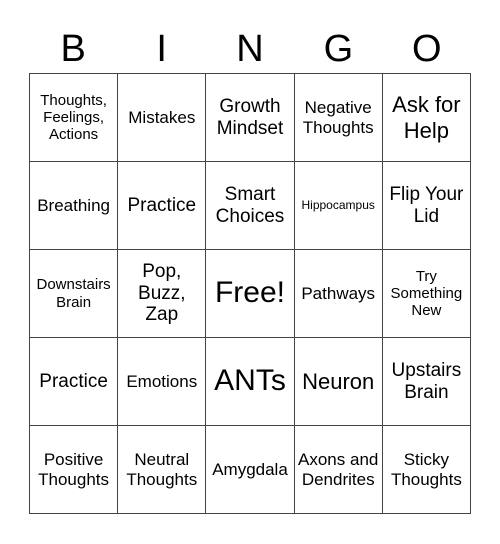 This screenshot has width=500, height=544. What do you see at coordinates (162, 382) in the screenshot?
I see `bingo-cell: Emotions` at bounding box center [162, 382].